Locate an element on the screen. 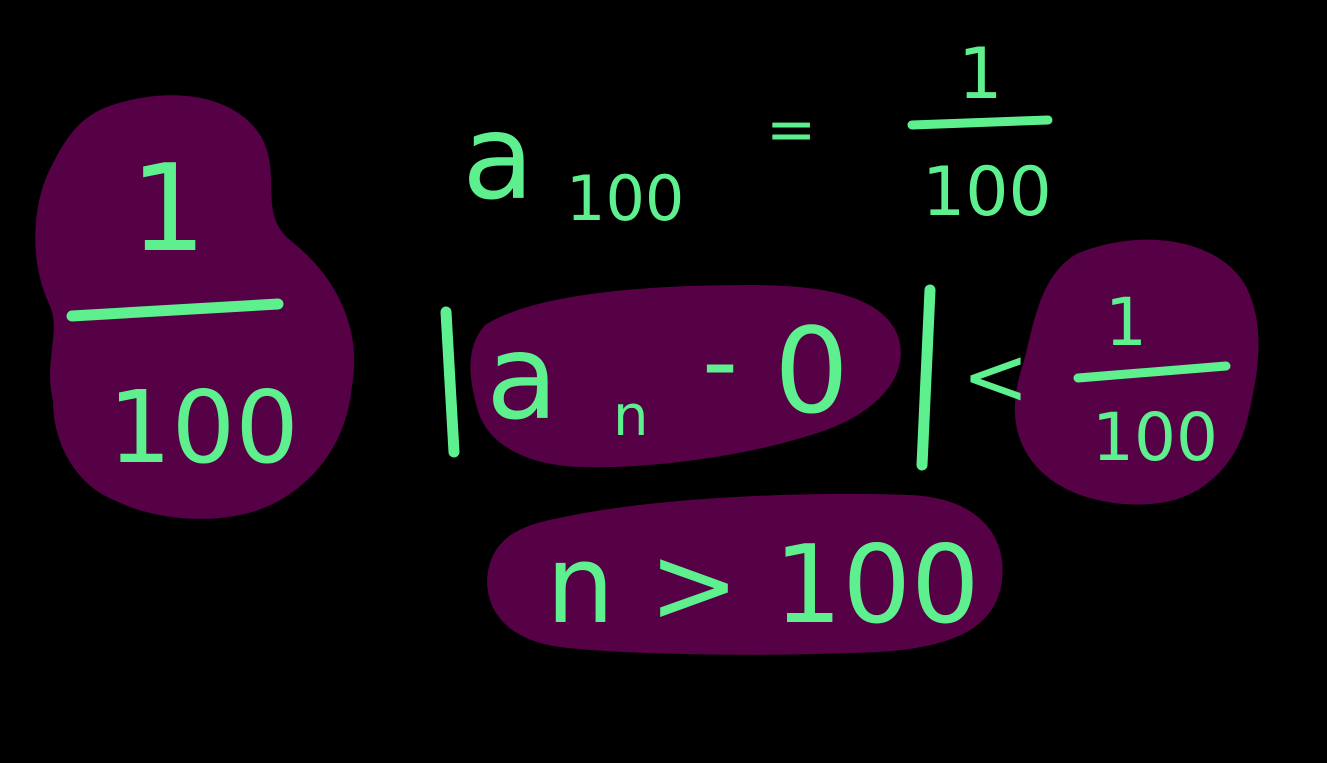 The height and width of the screenshot is (763, 1327). a100-letter: a is located at coordinates (498, 157).